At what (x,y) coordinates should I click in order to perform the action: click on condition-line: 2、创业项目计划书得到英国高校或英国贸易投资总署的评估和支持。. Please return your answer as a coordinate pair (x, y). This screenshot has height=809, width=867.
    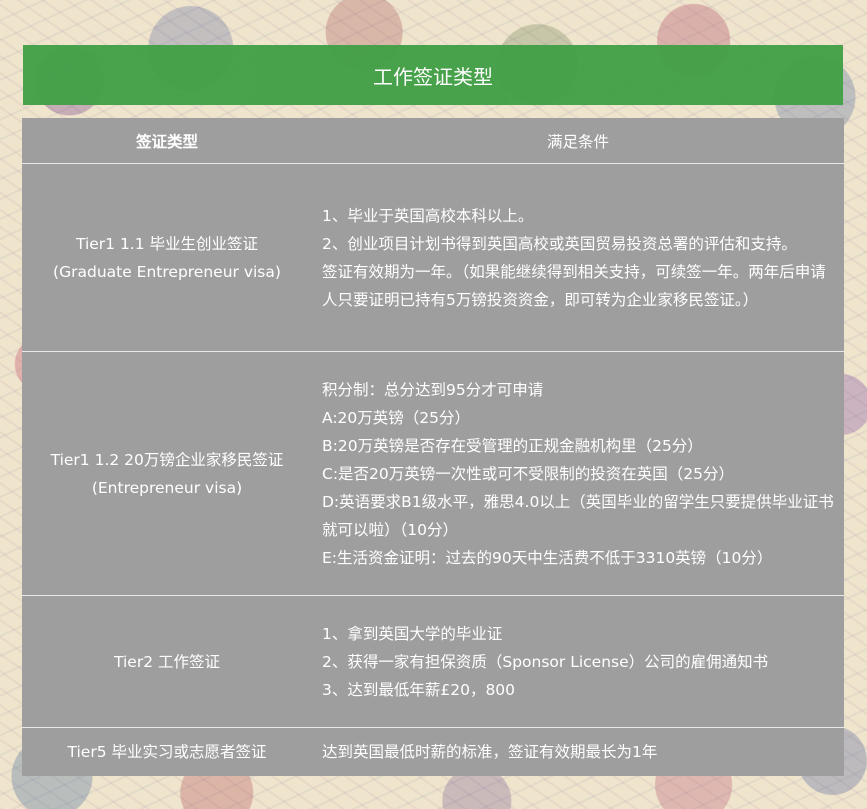
    Looking at the image, I should click on (559, 243).